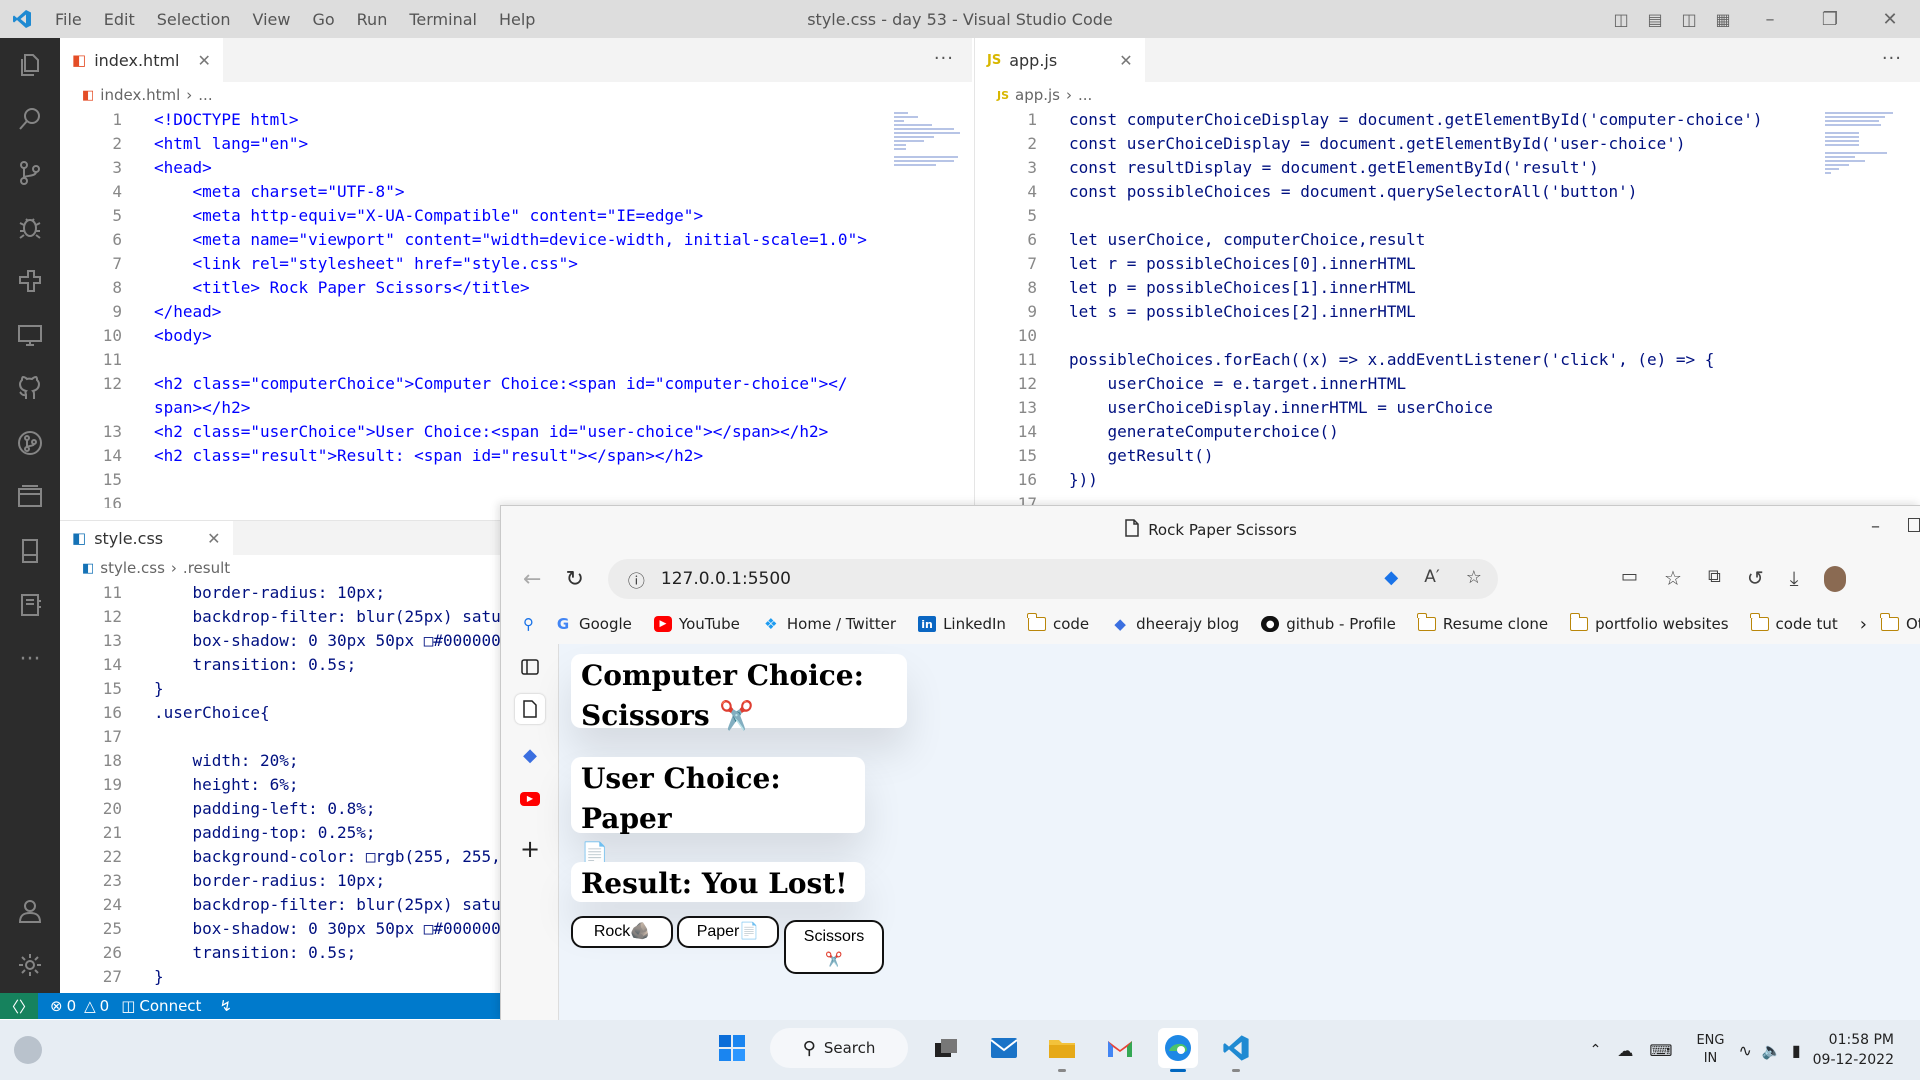  I want to click on code-line: 16 .userChoice{, so click(280, 713).